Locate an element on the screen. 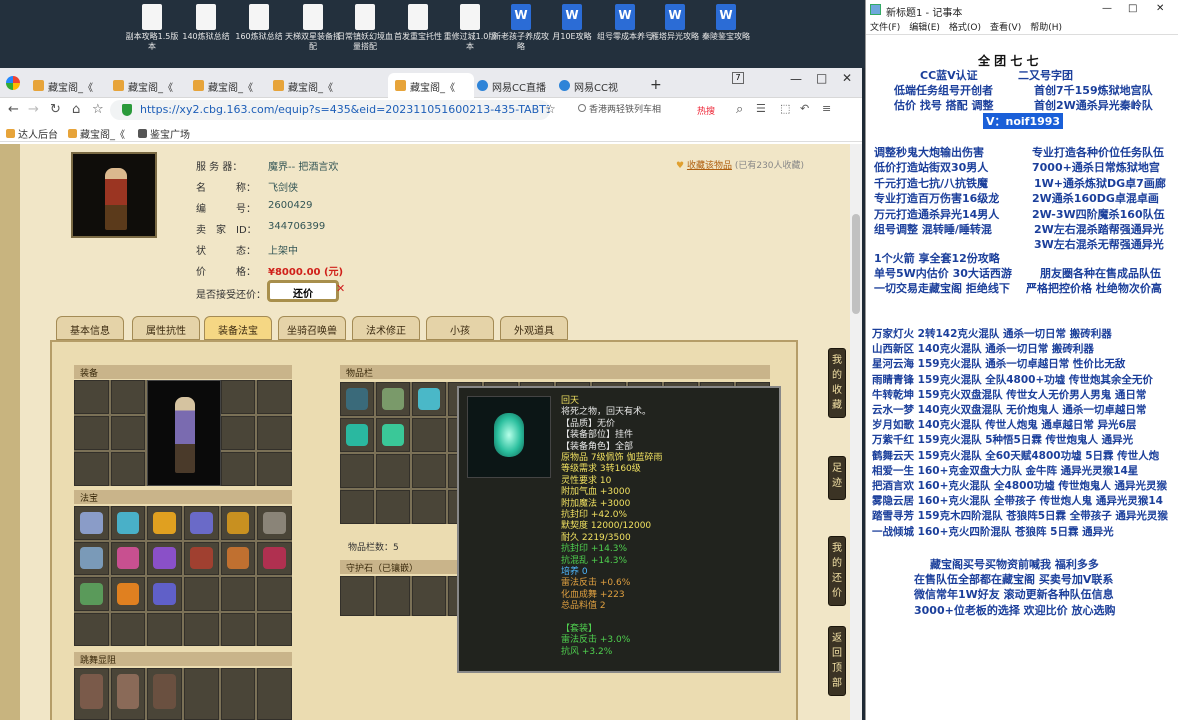 The image size is (1178, 720). favorite-link: ♥ 收藏该物品 (已有230人收藏) is located at coordinates (740, 164).